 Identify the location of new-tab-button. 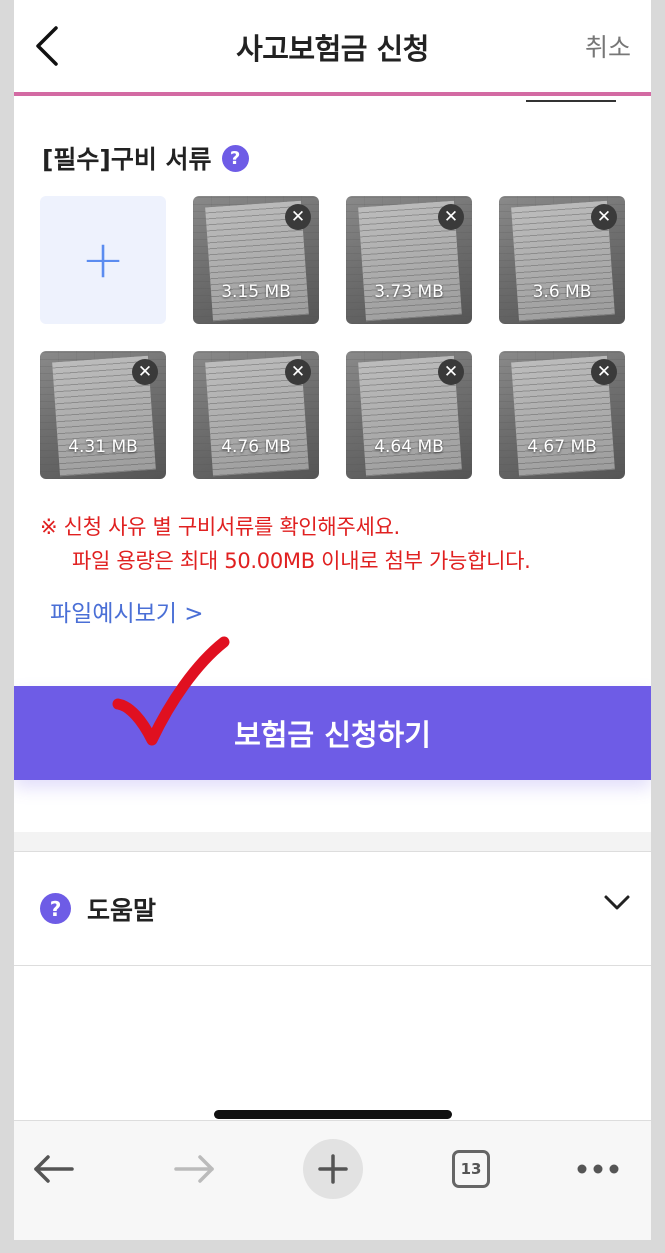
(333, 1169).